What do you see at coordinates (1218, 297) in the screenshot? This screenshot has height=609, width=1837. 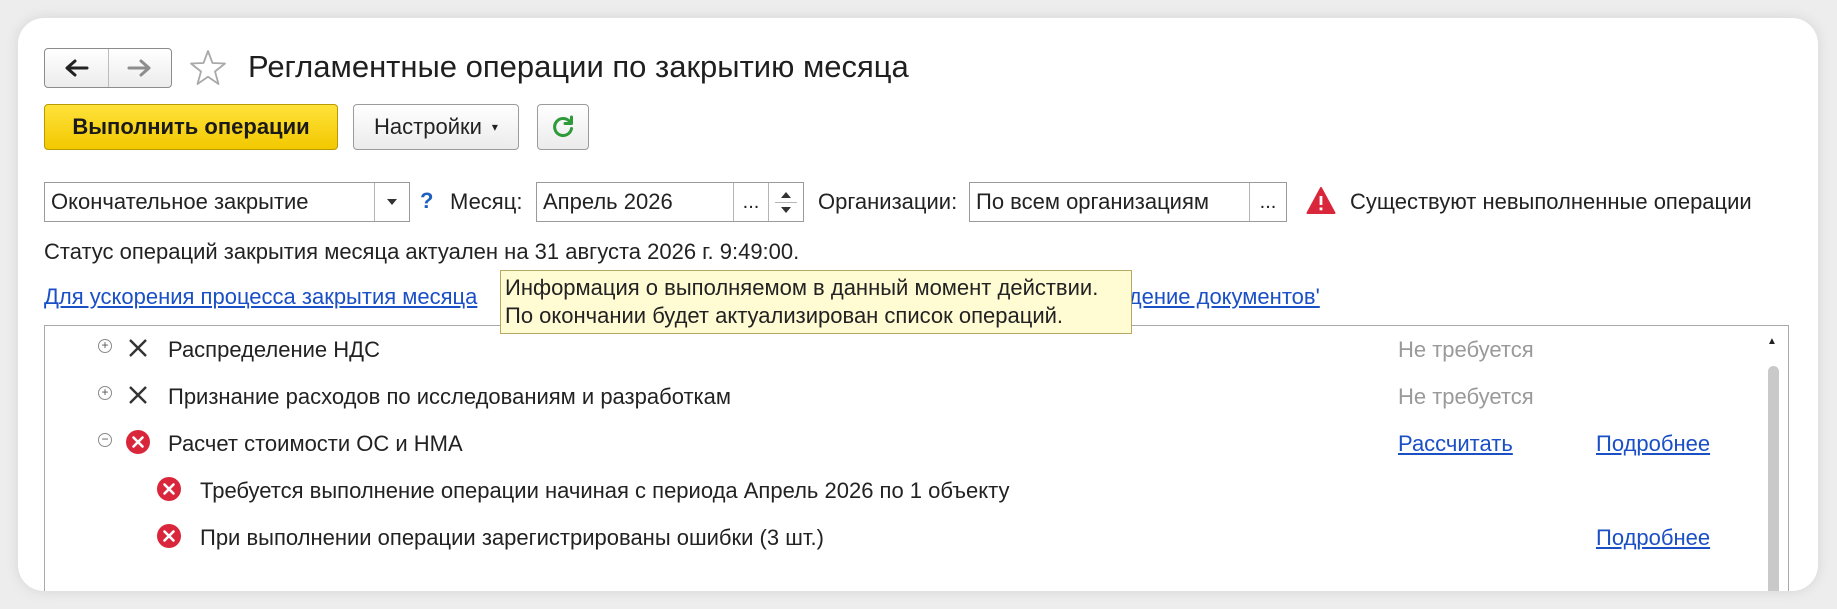 I see `speedup-link-end: едение документов'` at bounding box center [1218, 297].